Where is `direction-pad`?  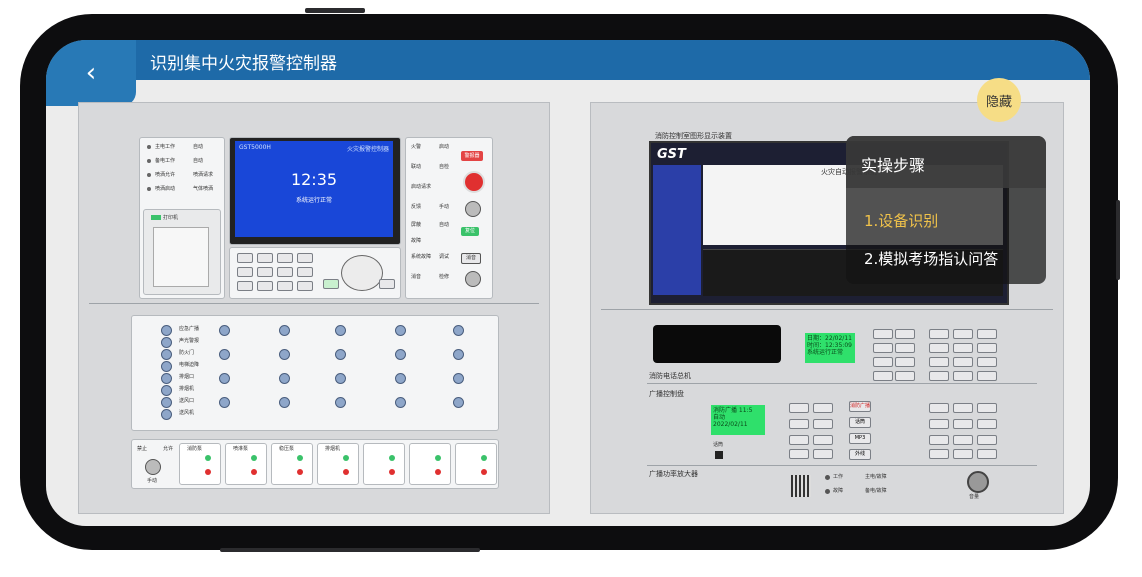
direction-pad is located at coordinates (362, 273).